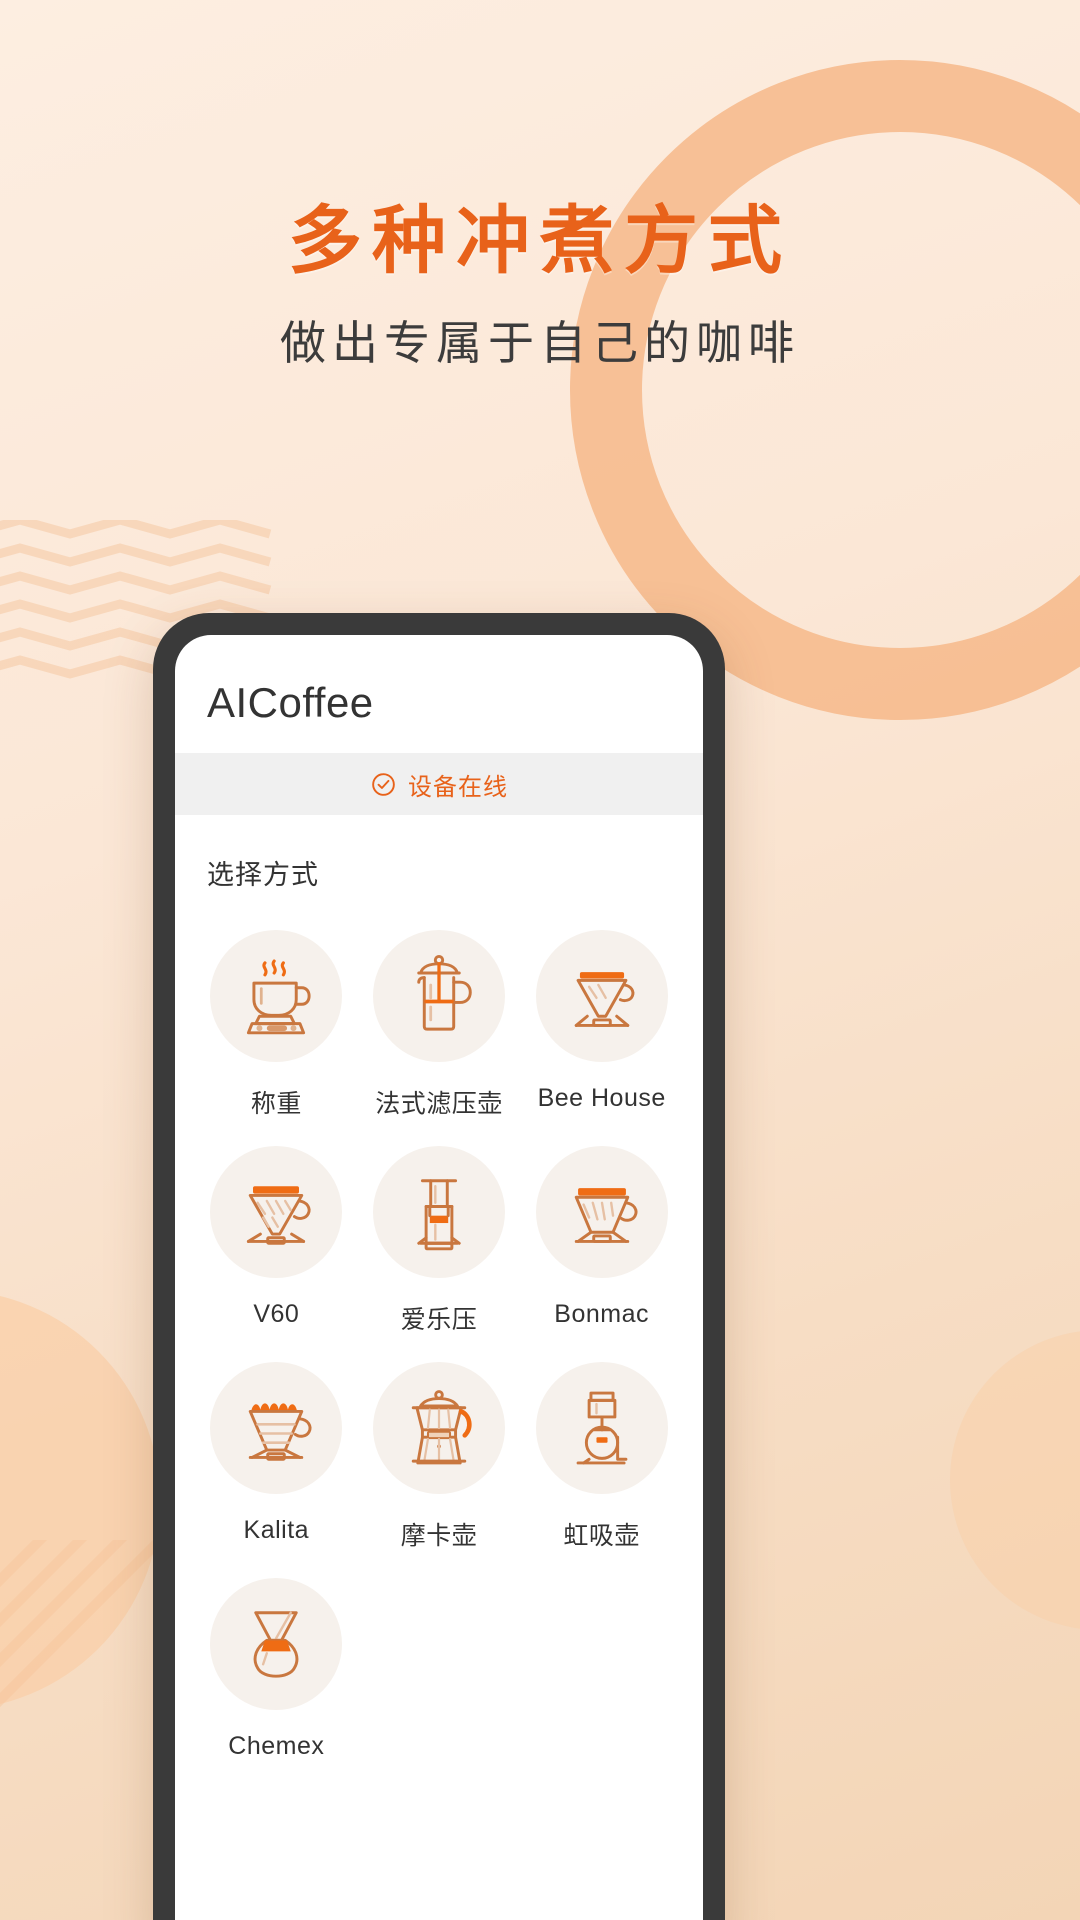  I want to click on brew-method-label: Bonmac, so click(602, 1314).